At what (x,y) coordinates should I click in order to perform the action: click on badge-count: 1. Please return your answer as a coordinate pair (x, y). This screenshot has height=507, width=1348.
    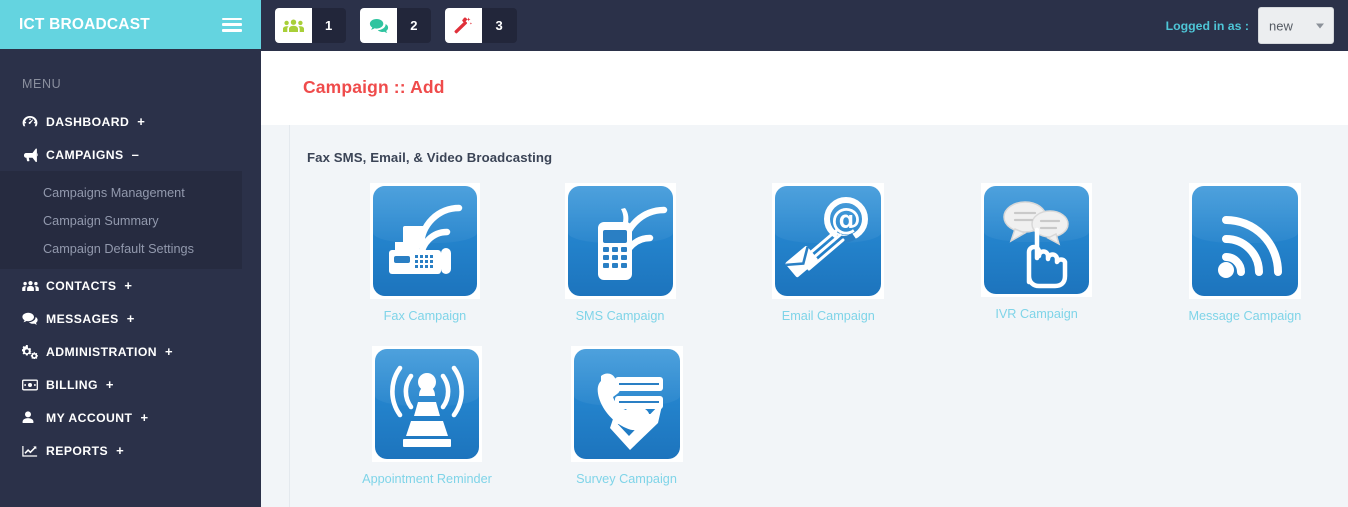
    Looking at the image, I should click on (329, 25).